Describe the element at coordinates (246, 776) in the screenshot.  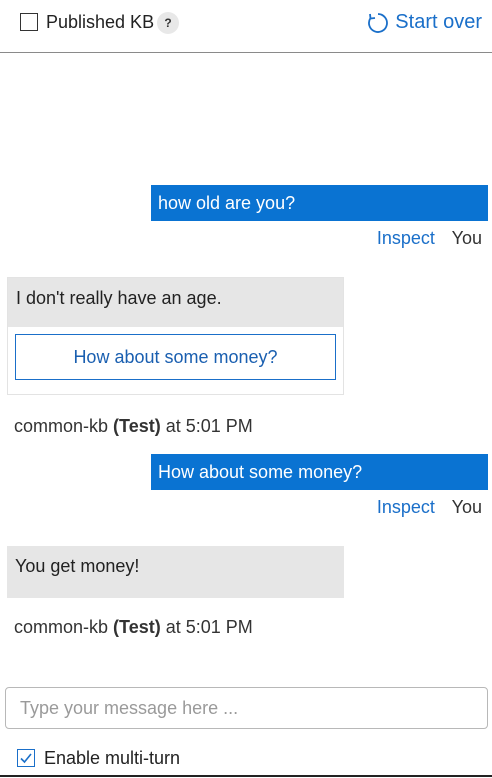
I see `divider` at that location.